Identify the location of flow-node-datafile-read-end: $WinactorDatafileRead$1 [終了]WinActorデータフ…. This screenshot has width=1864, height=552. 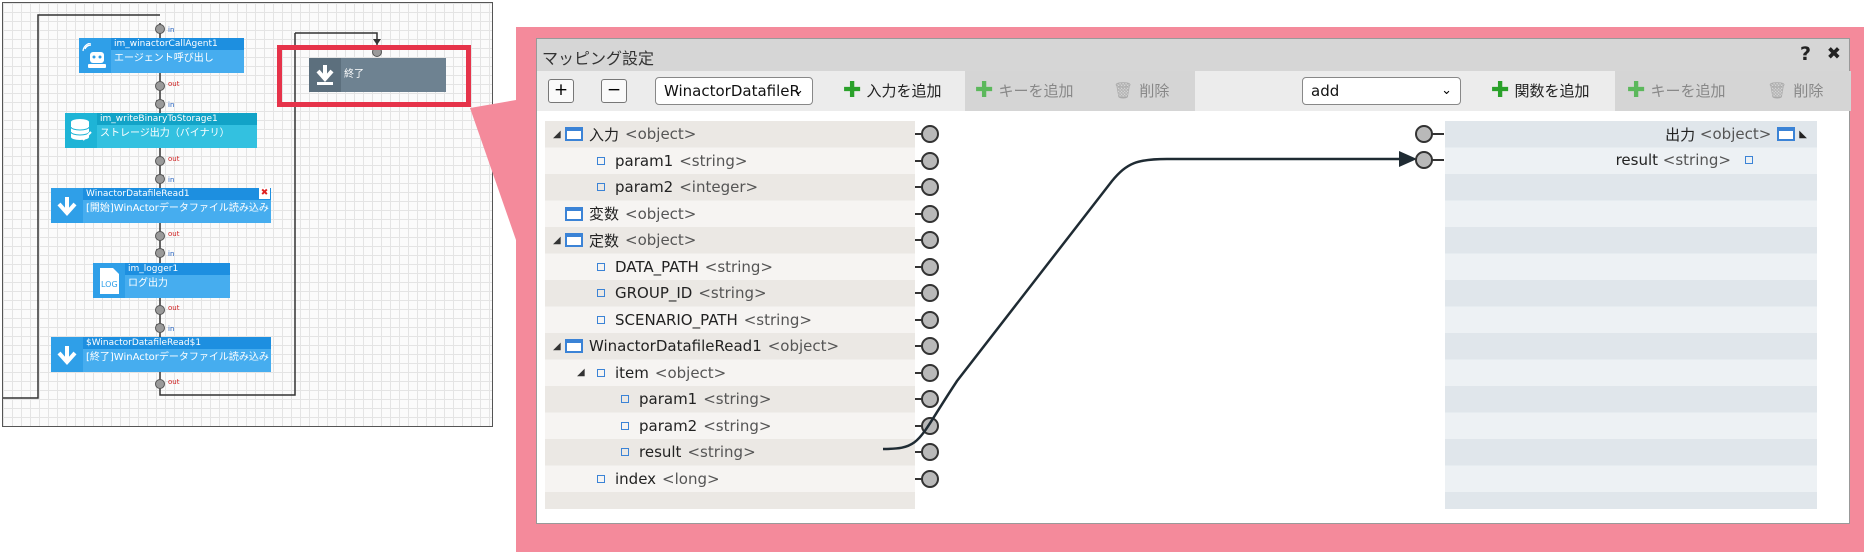
(161, 354).